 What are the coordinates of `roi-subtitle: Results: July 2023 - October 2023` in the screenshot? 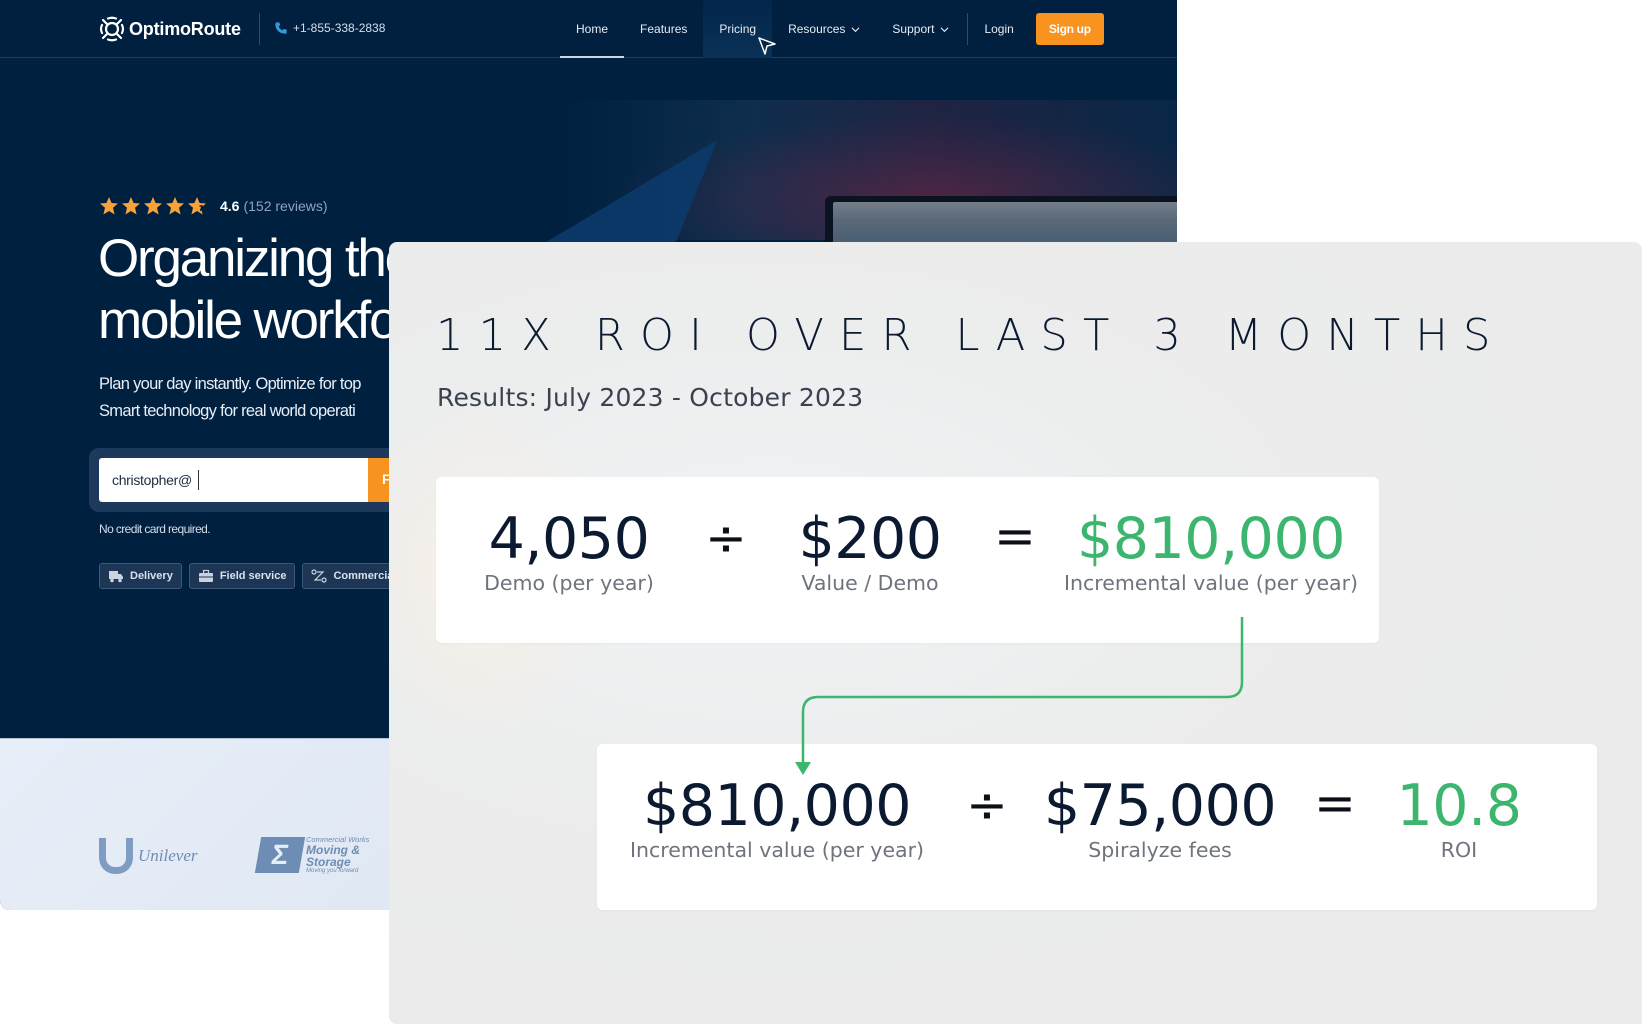 It's located at (650, 397).